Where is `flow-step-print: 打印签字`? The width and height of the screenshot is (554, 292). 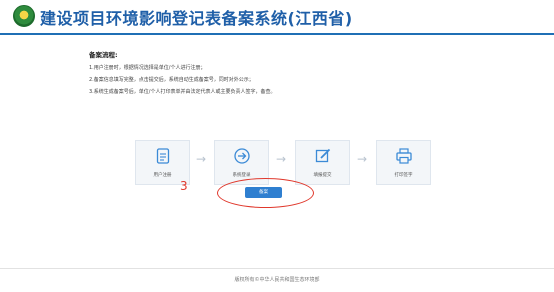
flow-step-print: 打印签字 is located at coordinates (403, 162).